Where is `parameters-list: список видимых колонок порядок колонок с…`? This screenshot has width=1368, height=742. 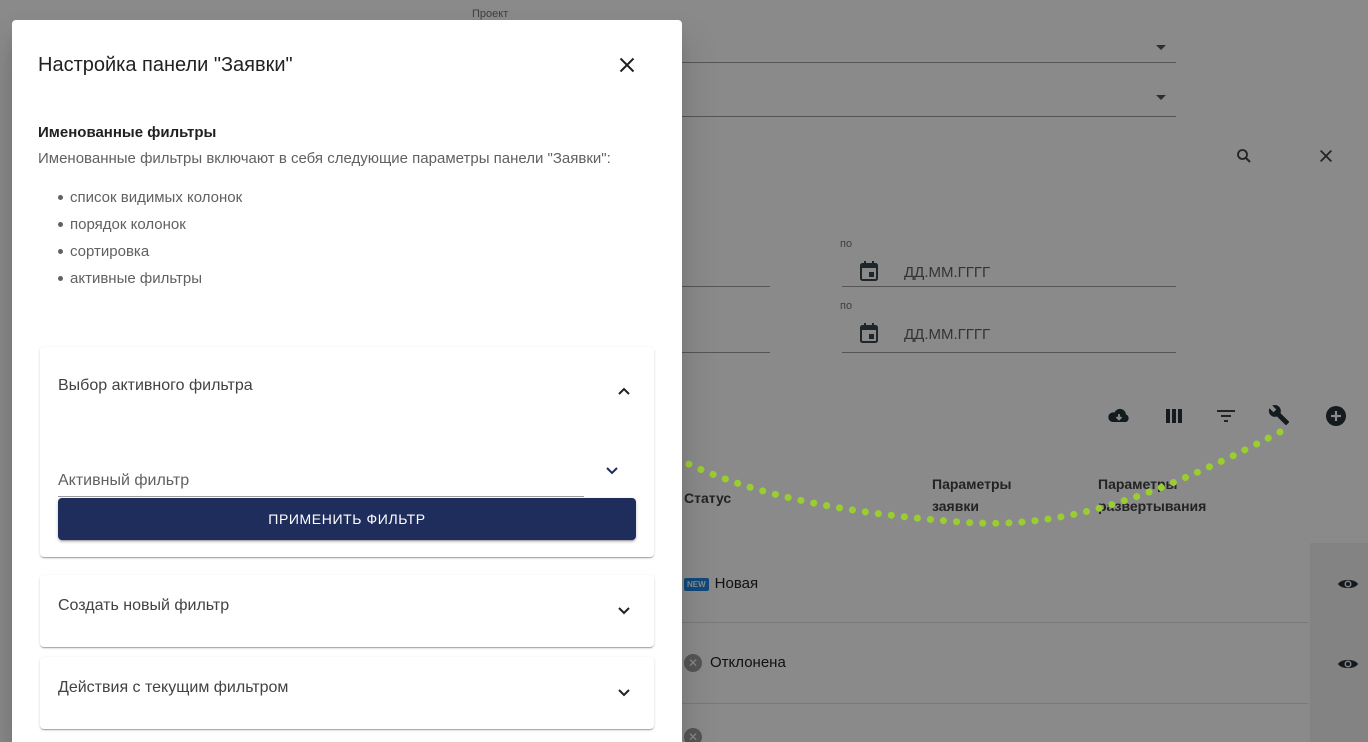
parameters-list: список видимых колонок порядок колонок с… is located at coordinates (348, 238).